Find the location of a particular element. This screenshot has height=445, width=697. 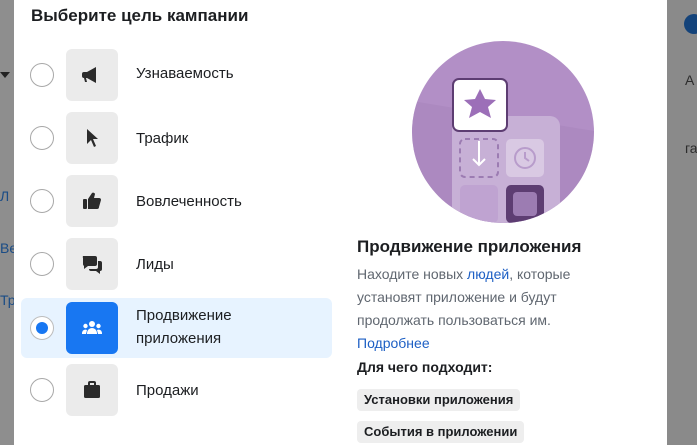

background-text-fragment: Тр is located at coordinates (7, 300).